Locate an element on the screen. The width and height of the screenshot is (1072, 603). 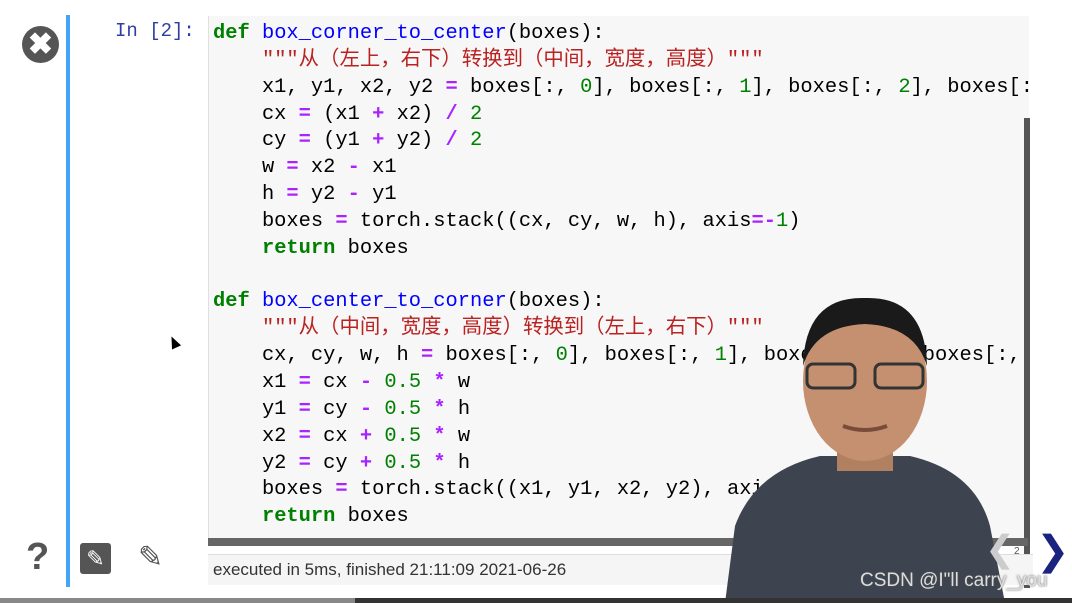
code-line: """从（左上，右下）转换到（中间，宽度，高度）""" is located at coordinates (621, 61).